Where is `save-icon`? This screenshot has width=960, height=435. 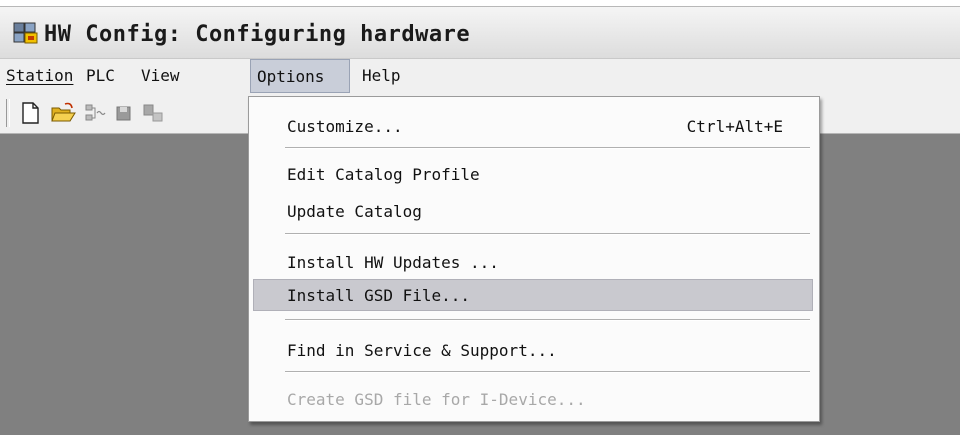 save-icon is located at coordinates (124, 113).